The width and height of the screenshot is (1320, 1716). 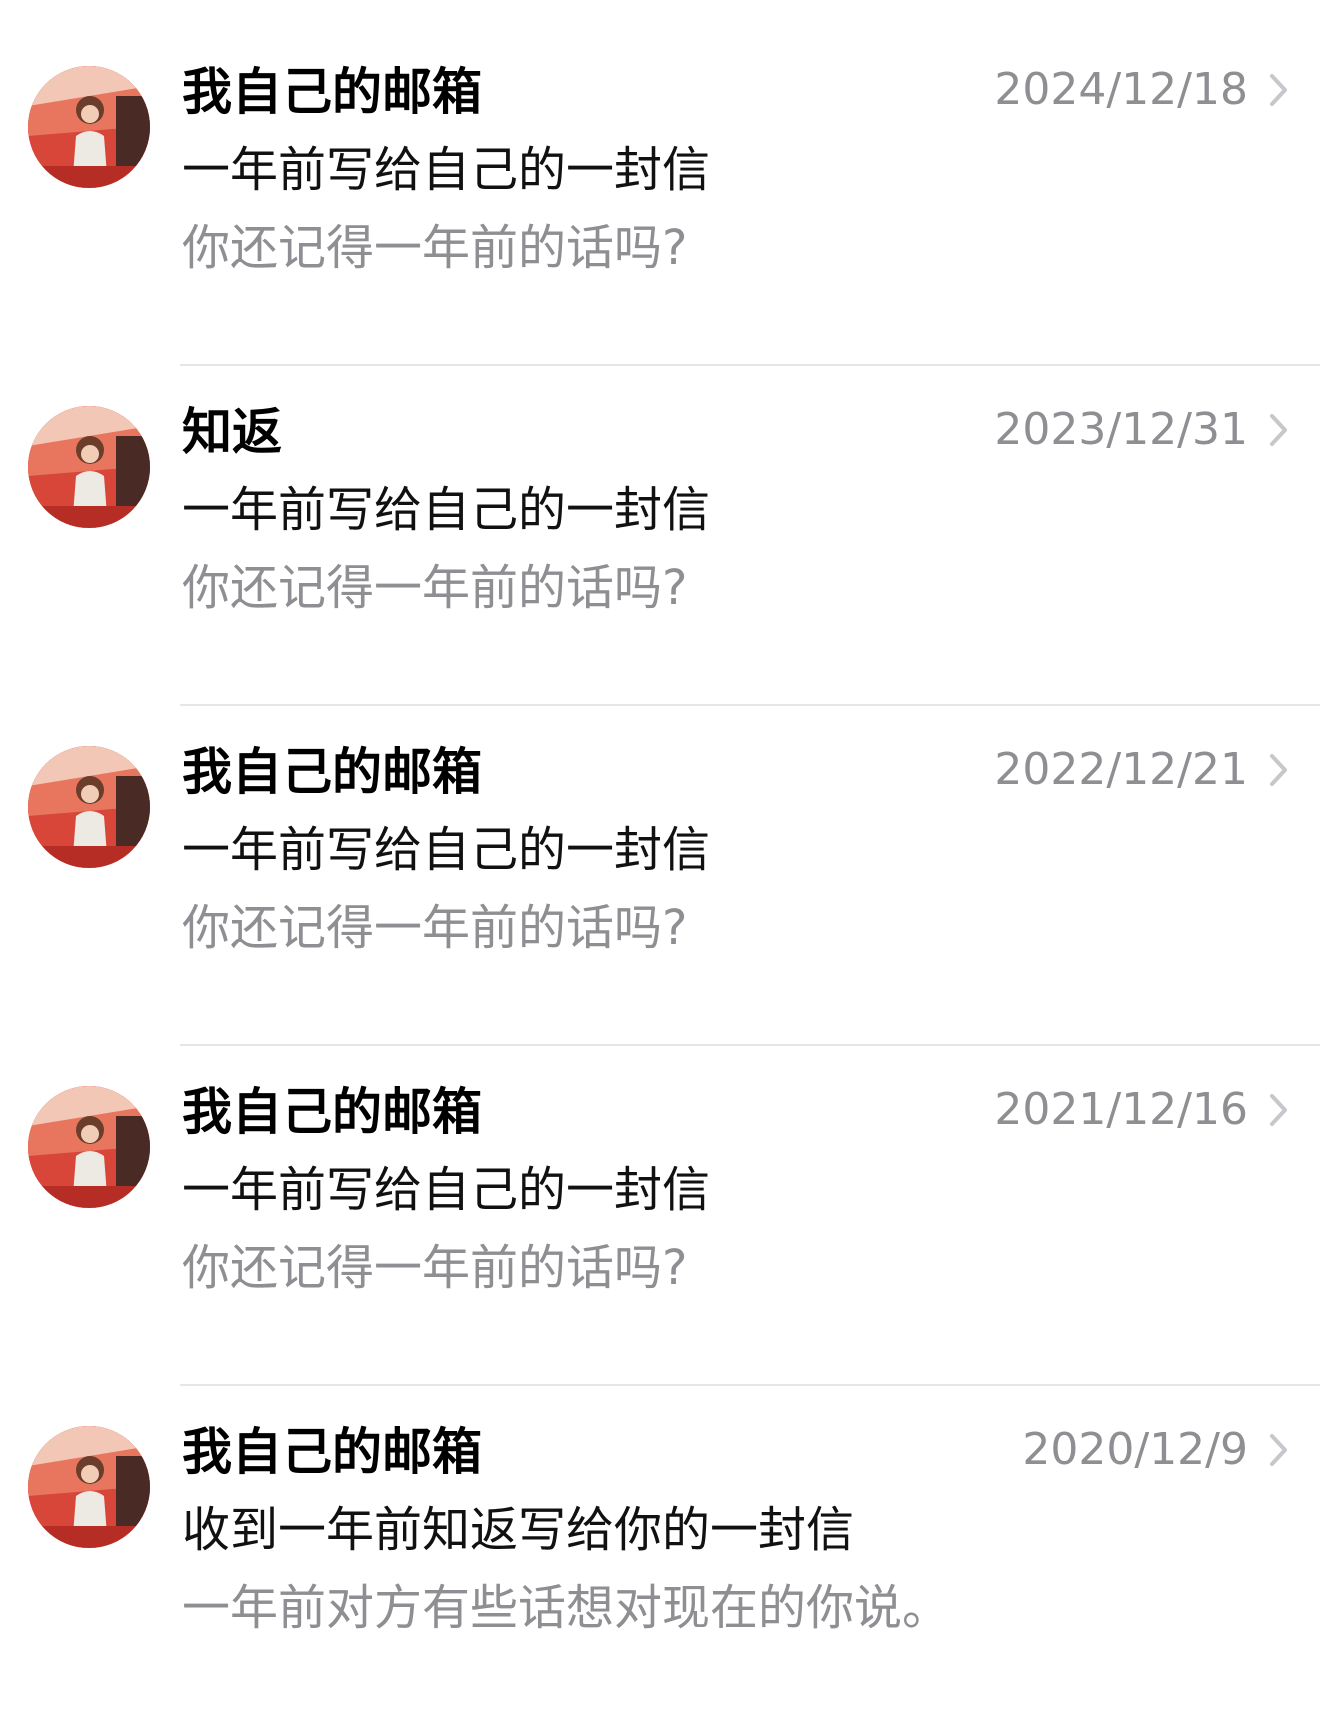 What do you see at coordinates (518, 1530) in the screenshot?
I see `mail-subject: 收到一年前知返写给你的一封信` at bounding box center [518, 1530].